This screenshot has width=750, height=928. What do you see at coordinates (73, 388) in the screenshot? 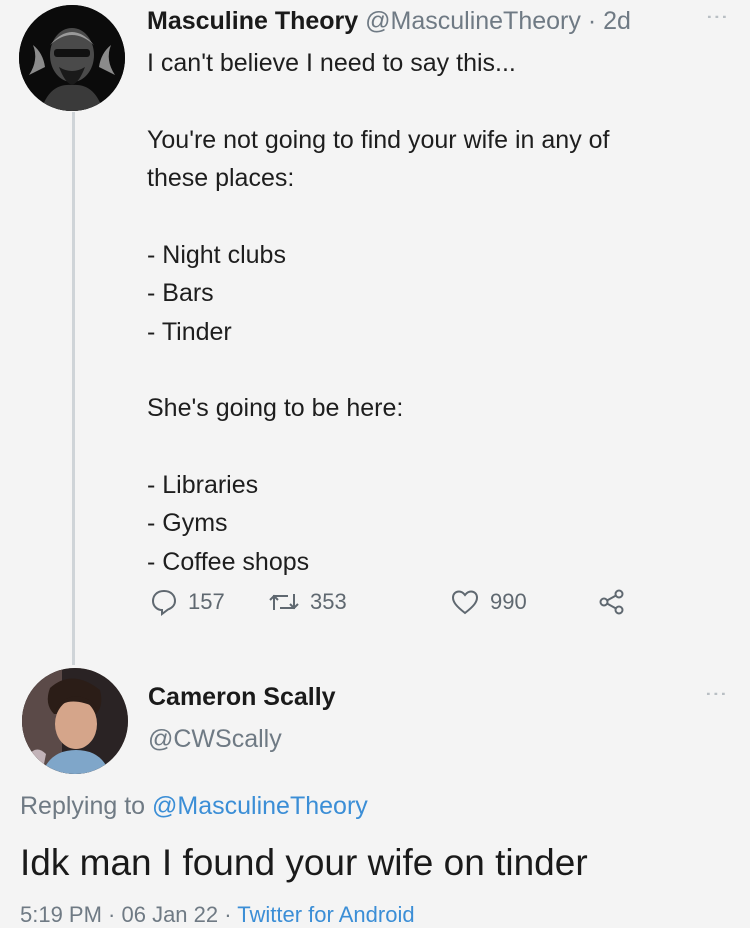
I see `thread-connector-line` at bounding box center [73, 388].